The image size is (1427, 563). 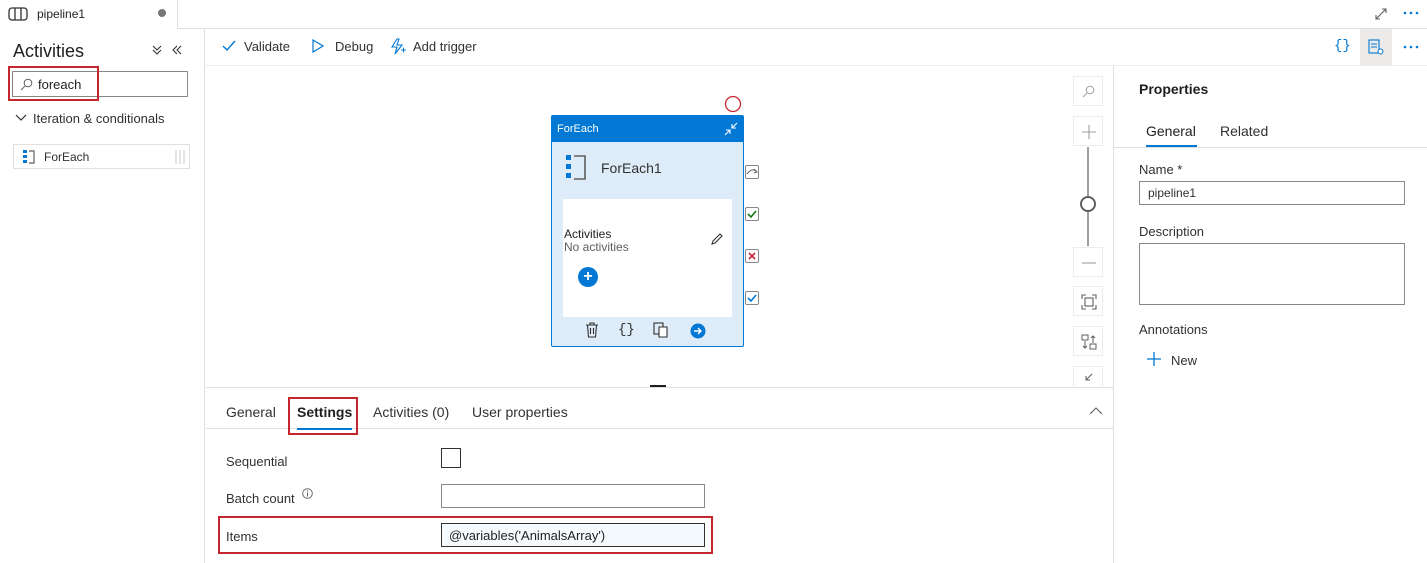 I want to click on pipeline-toolbar: Validate Debug Add trigger {}, so click(x=816, y=47).